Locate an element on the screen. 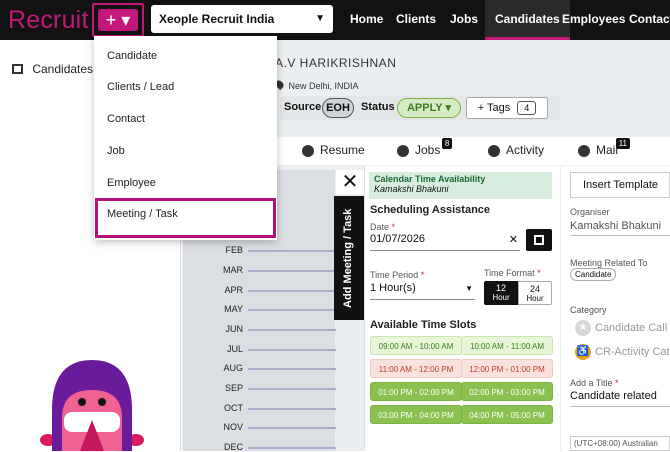  meeting-related-to-label: Meeting Related To is located at coordinates (609, 263).